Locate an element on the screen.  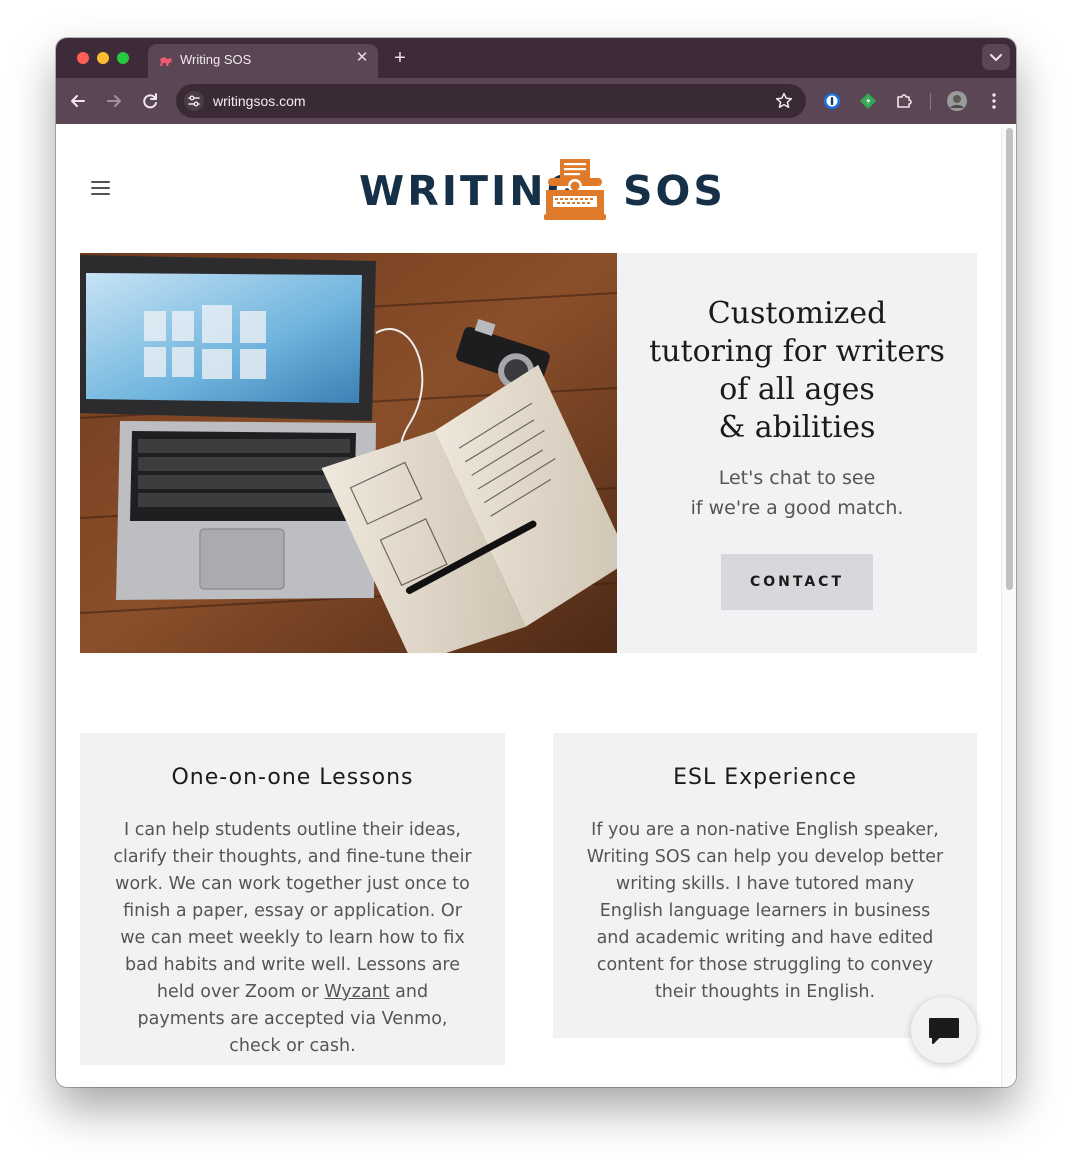
profile-avatar is located at coordinates (957, 101).